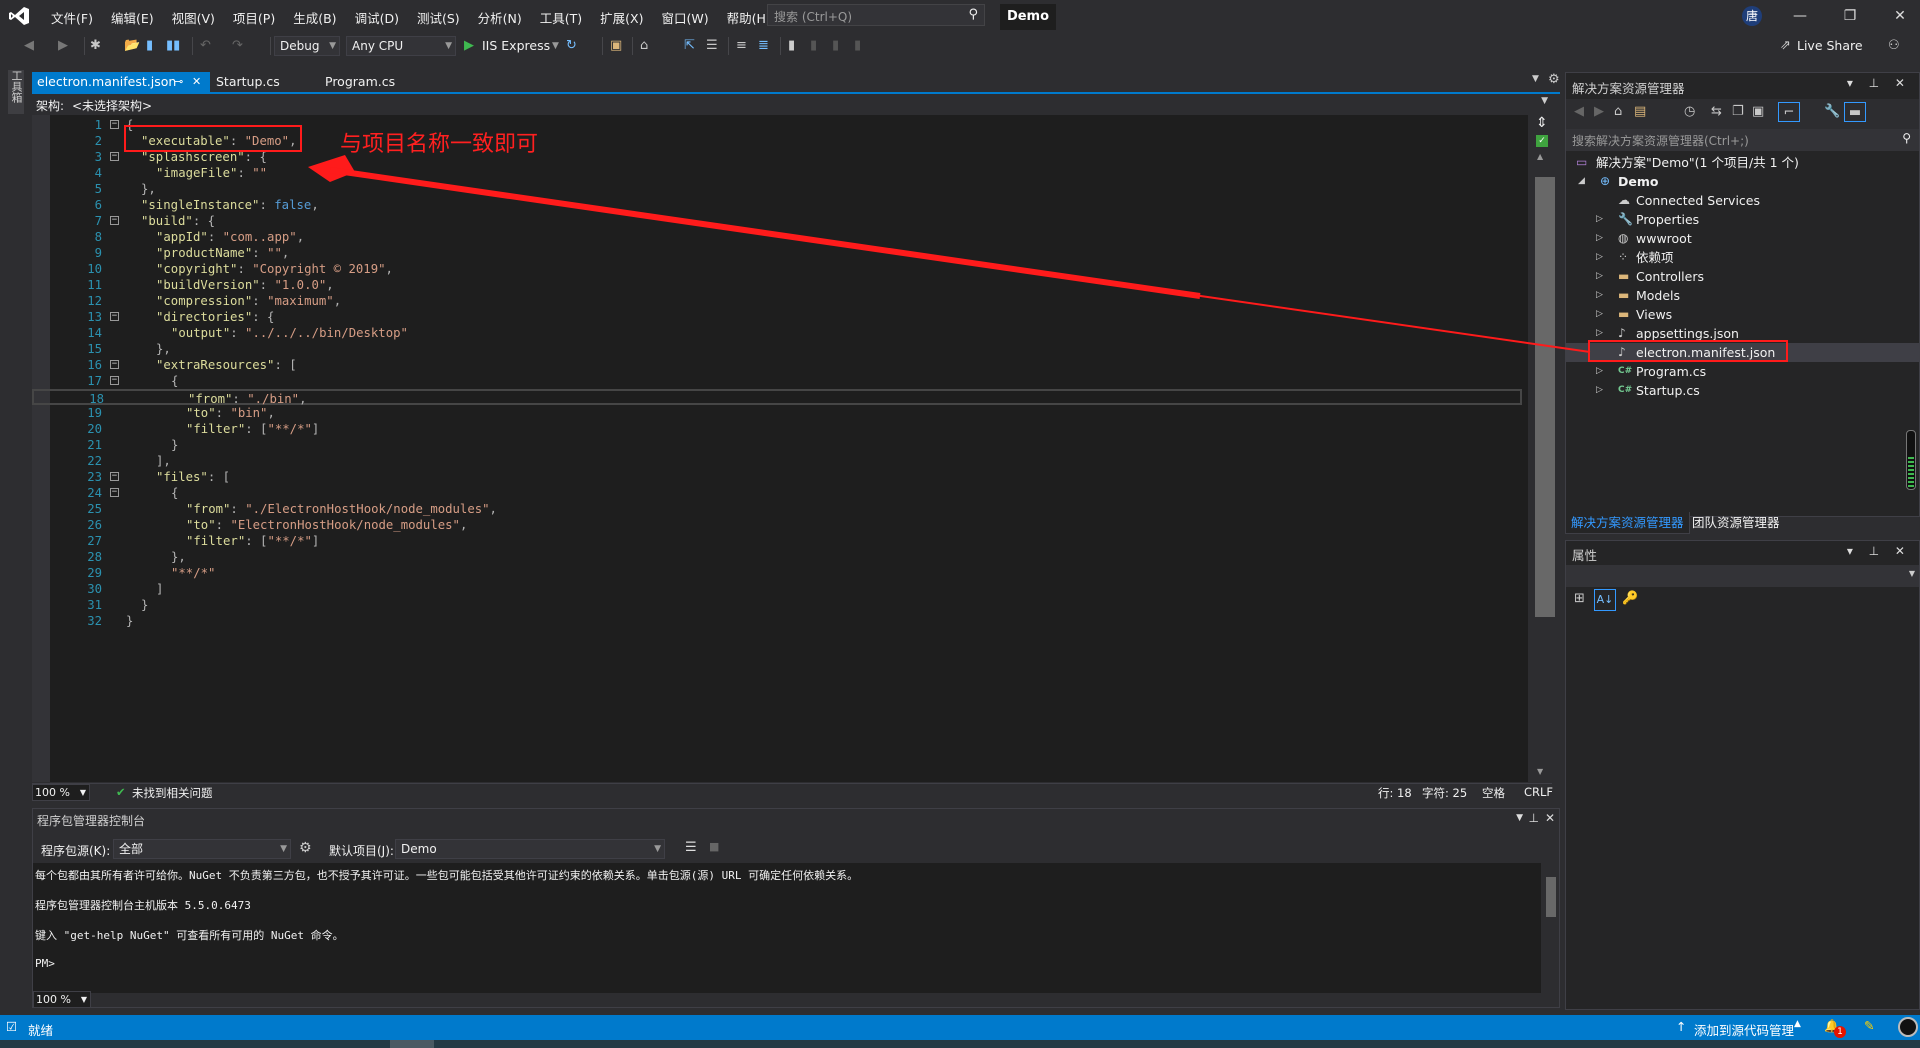 The width and height of the screenshot is (1920, 1048). Describe the element at coordinates (500, 17) in the screenshot. I see `menu-item: 分析(N)` at that location.